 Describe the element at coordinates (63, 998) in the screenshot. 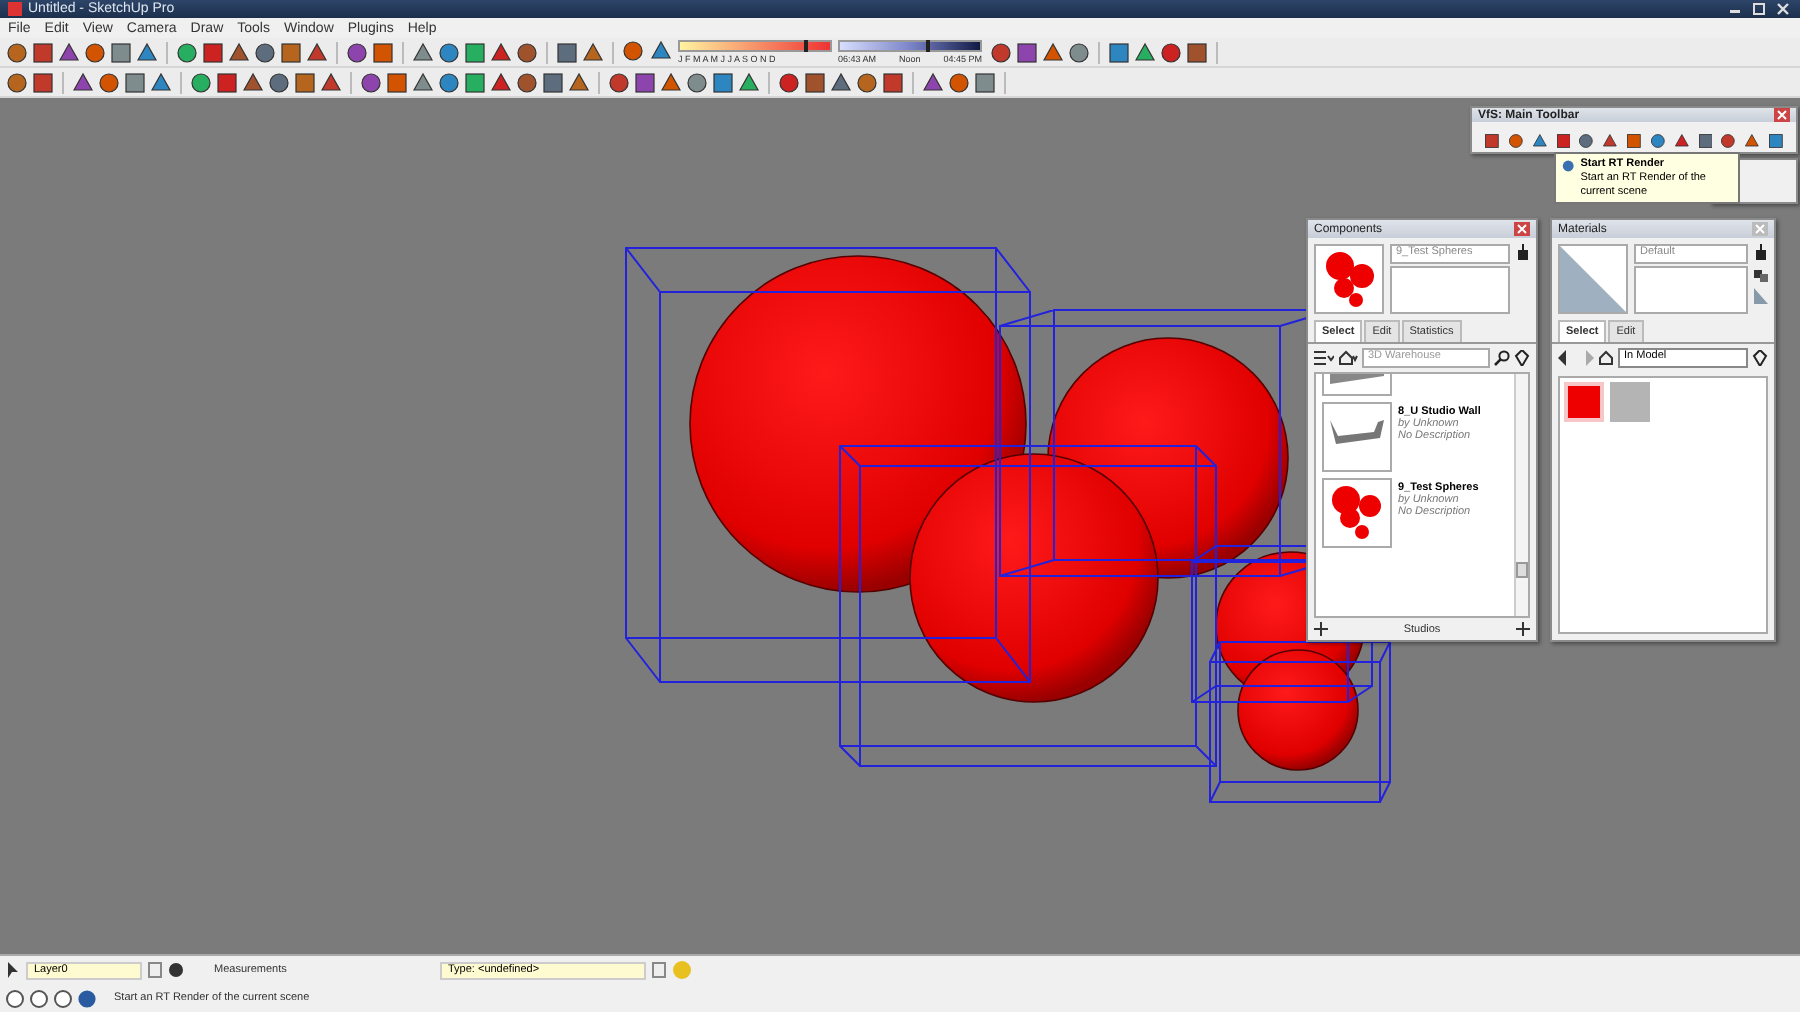

I see `user-icon` at that location.